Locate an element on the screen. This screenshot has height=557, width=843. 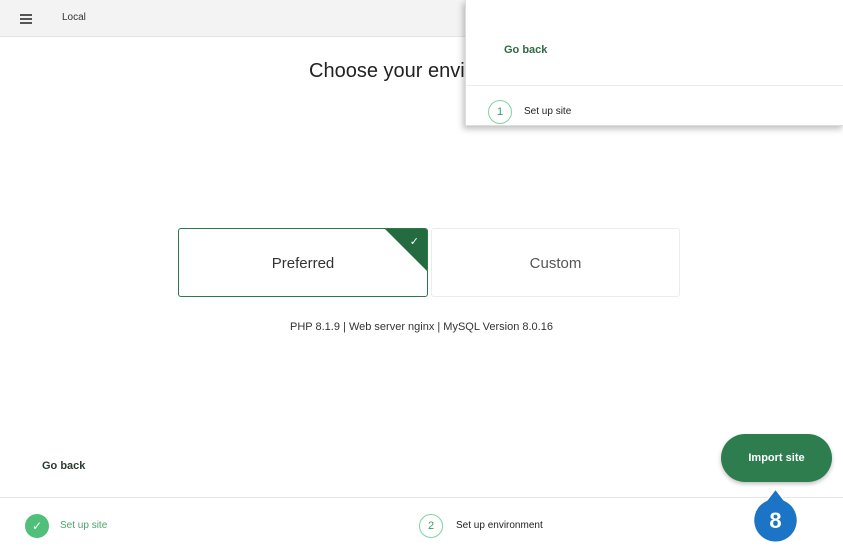
step-set-up-environment-label: Set up environment is located at coordinates (499, 525).